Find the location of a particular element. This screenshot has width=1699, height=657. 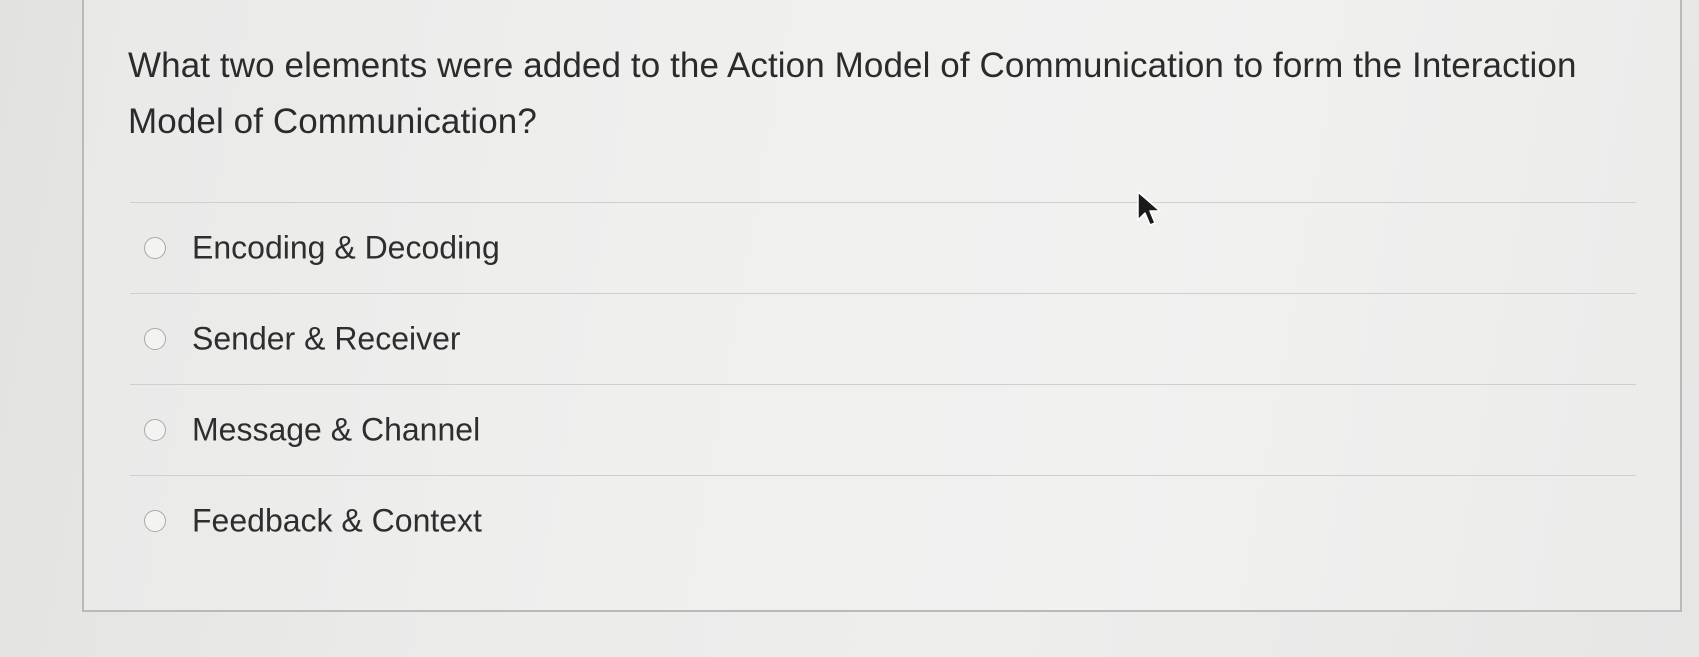

answer-option-sender-receiver: Sender & Receiver is located at coordinates (883, 338).